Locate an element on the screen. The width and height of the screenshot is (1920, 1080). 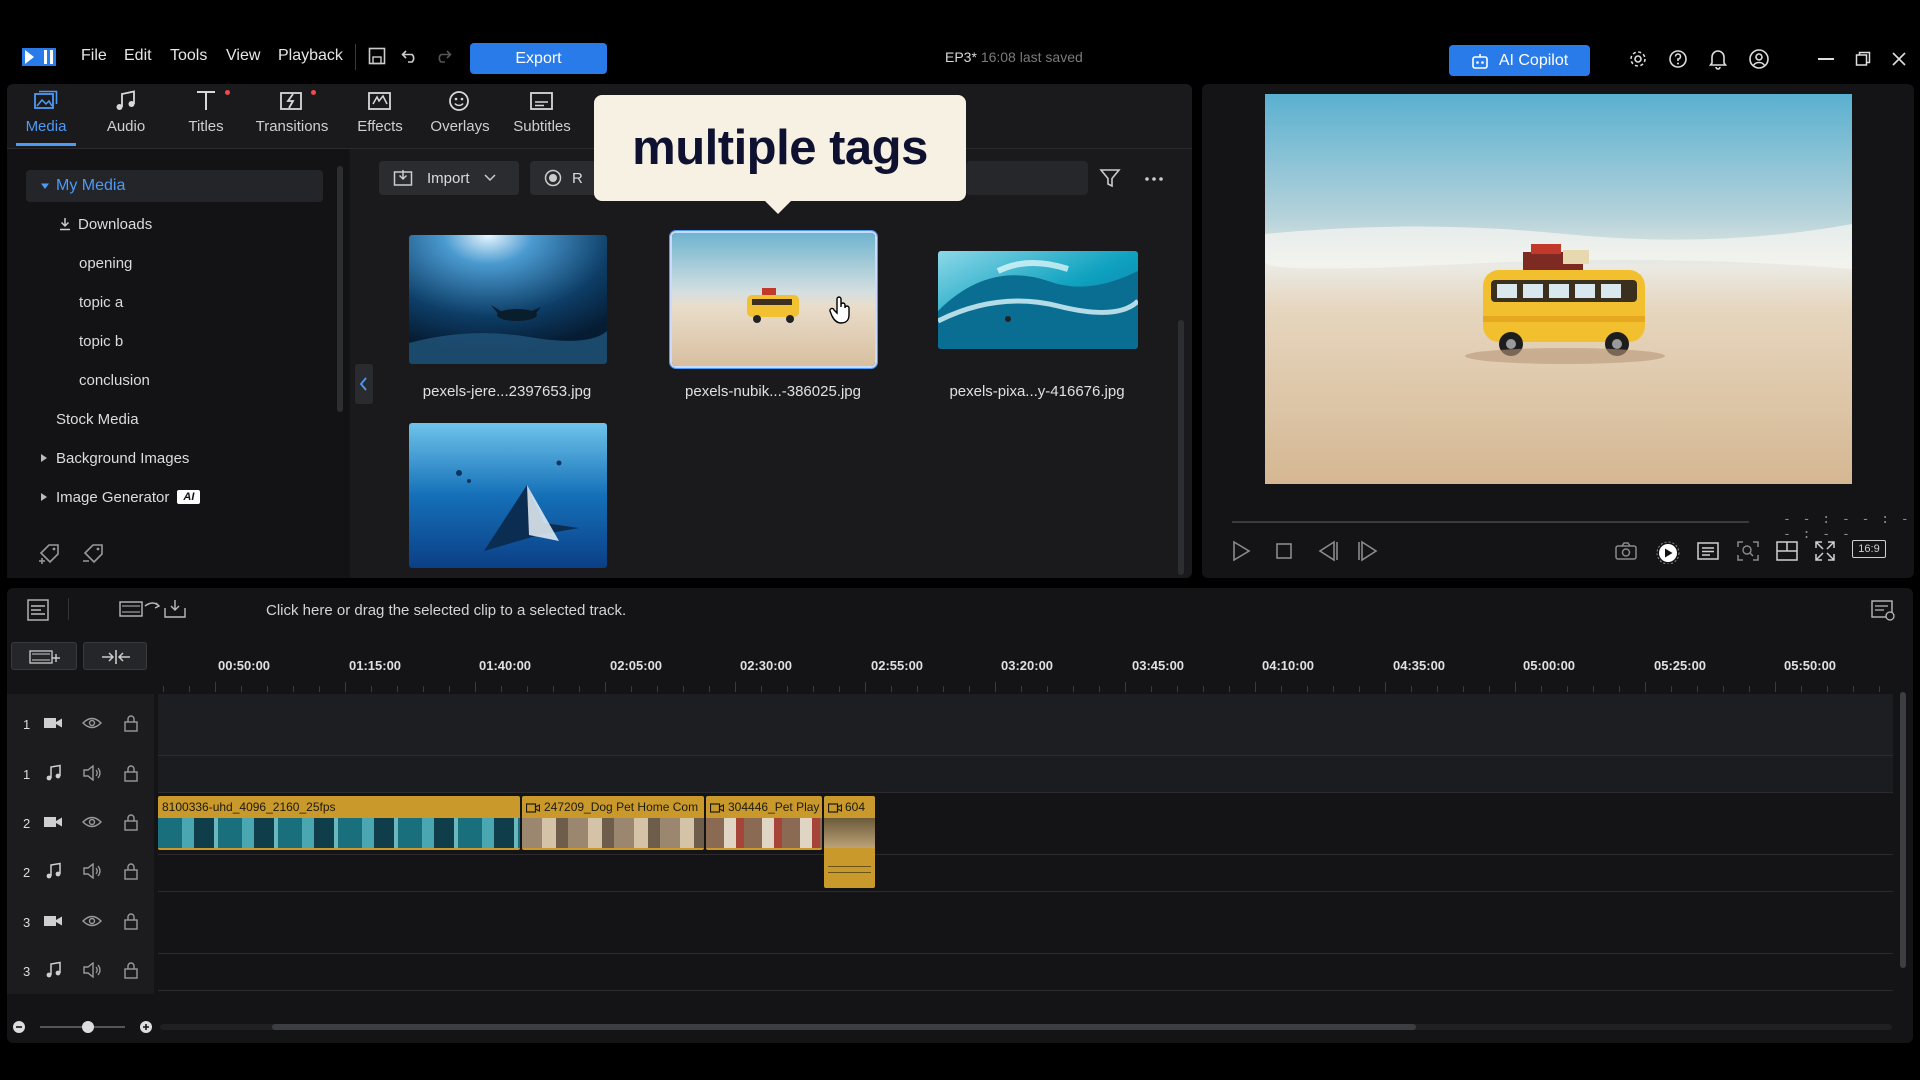
tab-titles: Titles is located at coordinates (206, 119).